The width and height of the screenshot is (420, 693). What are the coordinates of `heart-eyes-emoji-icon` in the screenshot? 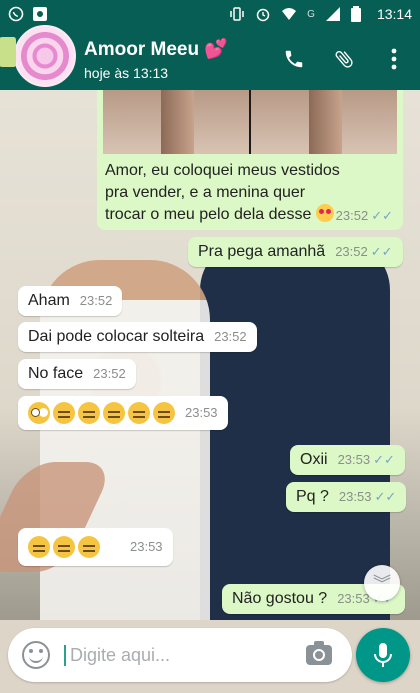 It's located at (324, 213).